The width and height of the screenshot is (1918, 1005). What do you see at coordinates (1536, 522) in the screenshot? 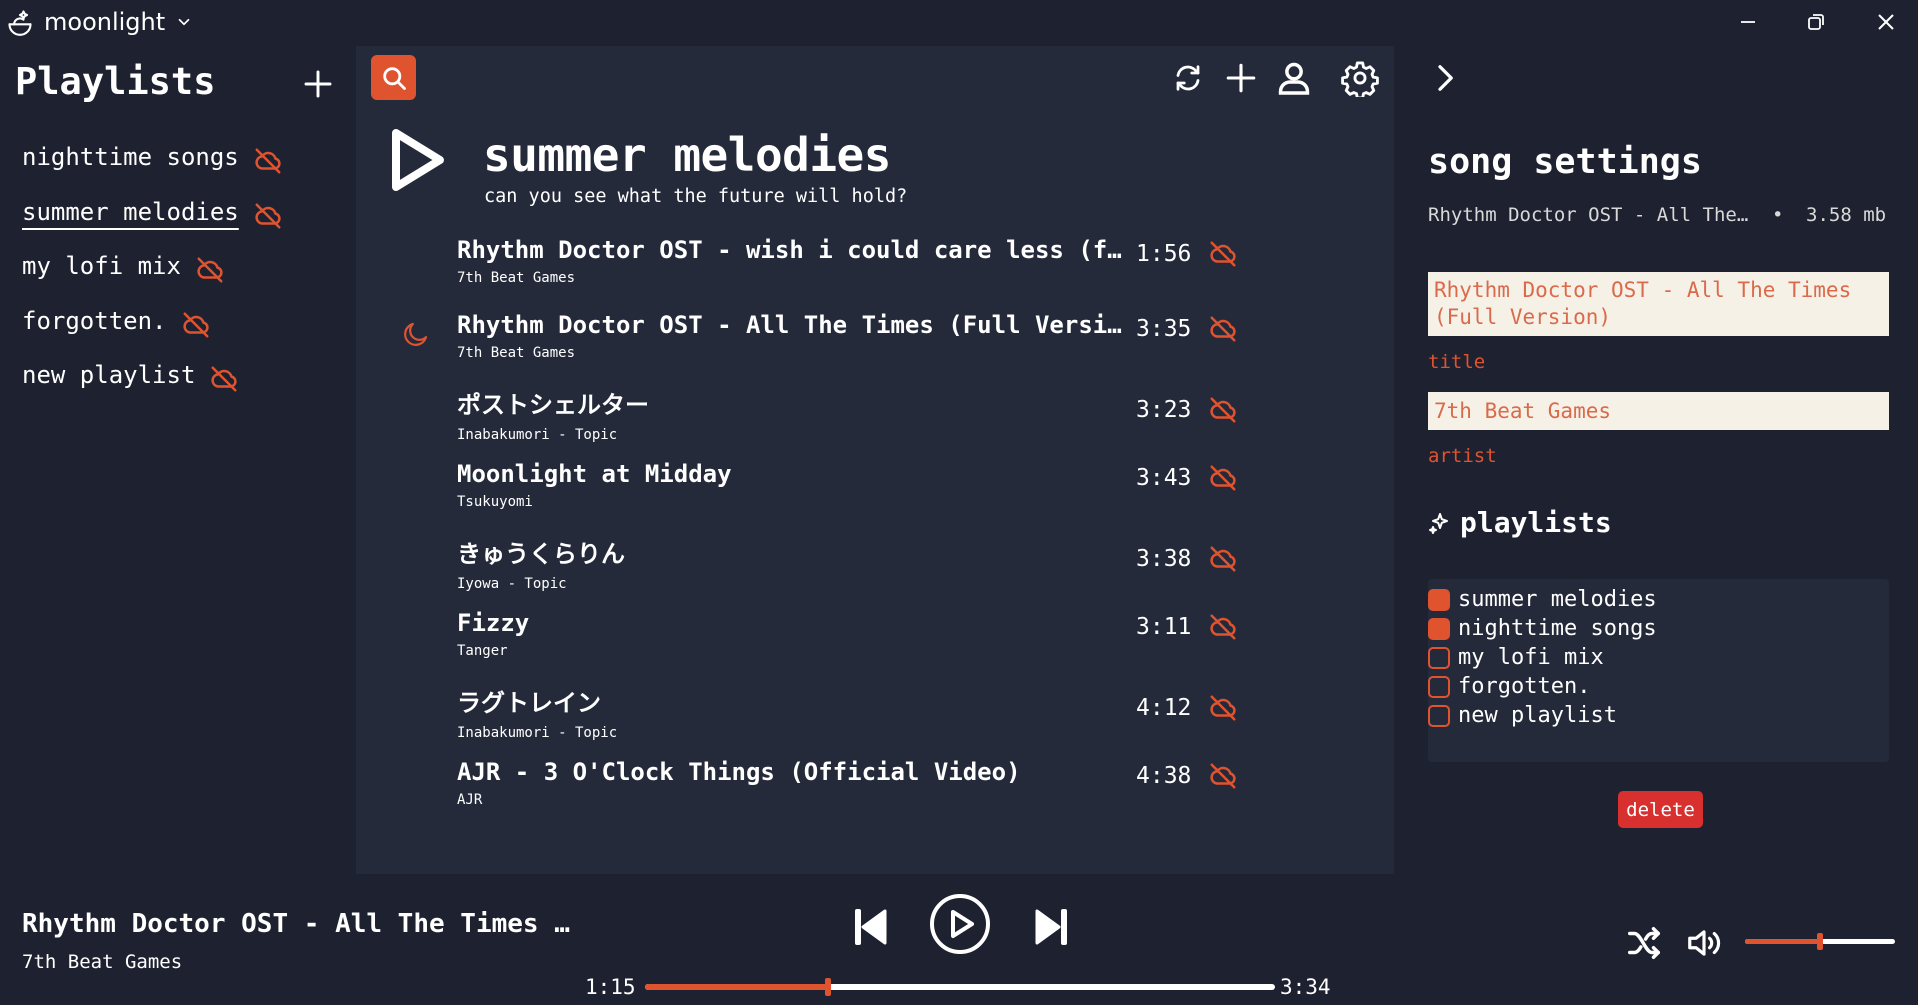
I see `playlists-heading-label: playlists` at bounding box center [1536, 522].